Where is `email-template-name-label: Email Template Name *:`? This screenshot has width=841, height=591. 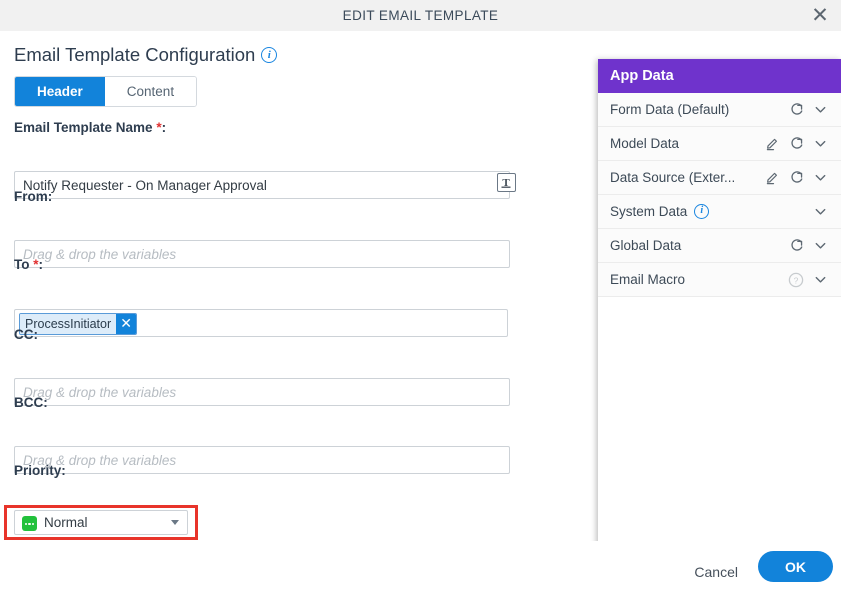 email-template-name-label: Email Template Name *: is located at coordinates (90, 127).